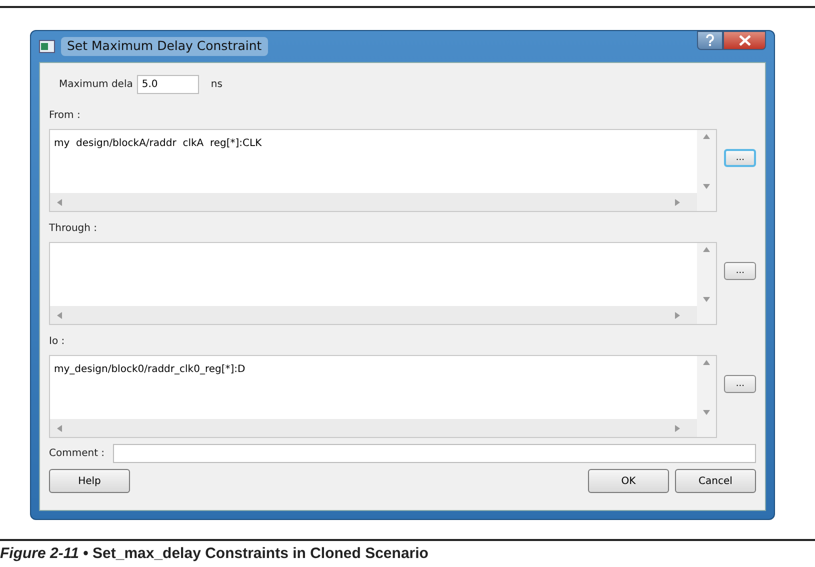 The image size is (815, 567). Describe the element at coordinates (383, 170) in the screenshot. I see `list-input: my design/blockA/raddr clkA reg[*]:CLK` at that location.